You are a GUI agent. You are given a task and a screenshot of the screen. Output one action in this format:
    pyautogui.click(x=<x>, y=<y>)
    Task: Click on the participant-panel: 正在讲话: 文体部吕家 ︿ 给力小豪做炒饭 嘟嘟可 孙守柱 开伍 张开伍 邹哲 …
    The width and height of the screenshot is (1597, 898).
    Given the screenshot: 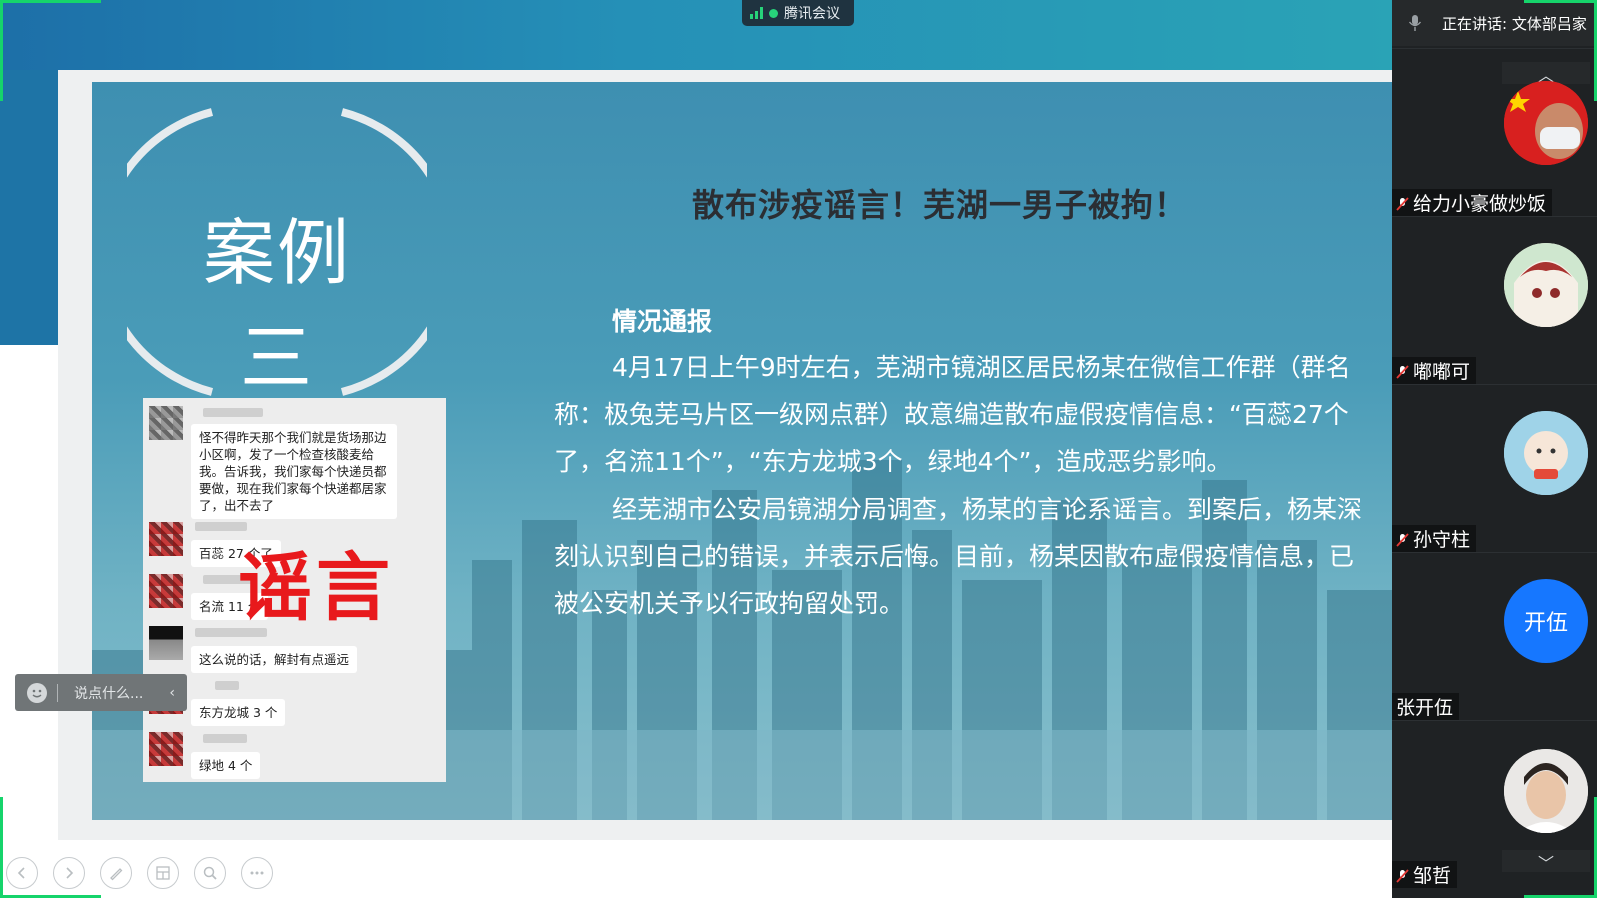 What is the action you would take?
    pyautogui.click(x=1494, y=449)
    